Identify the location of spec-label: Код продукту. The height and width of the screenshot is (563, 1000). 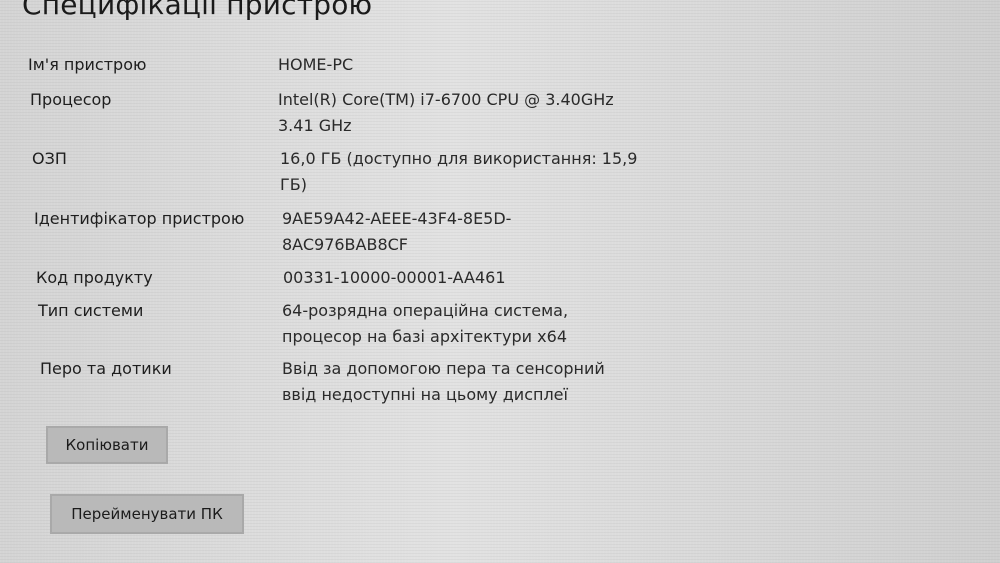
(94, 277).